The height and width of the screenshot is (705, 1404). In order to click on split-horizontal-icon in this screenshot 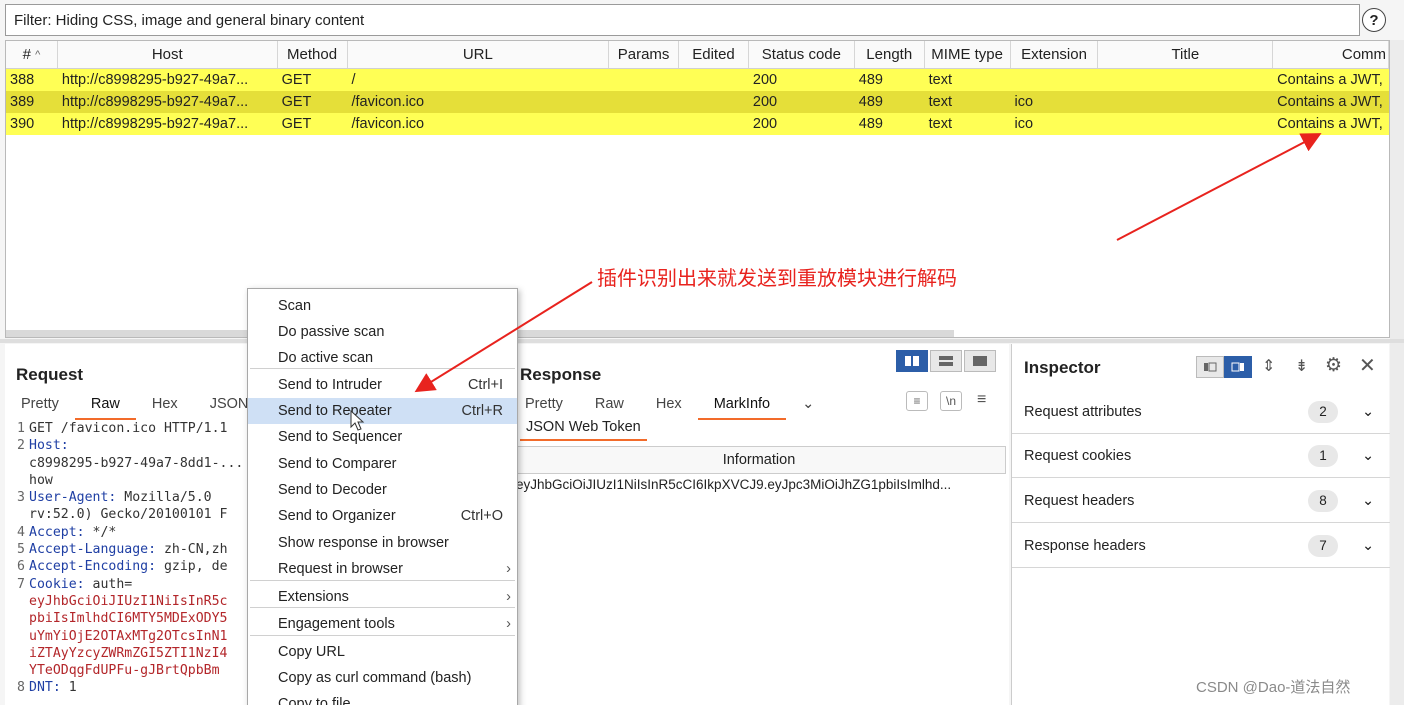, I will do `click(946, 361)`.